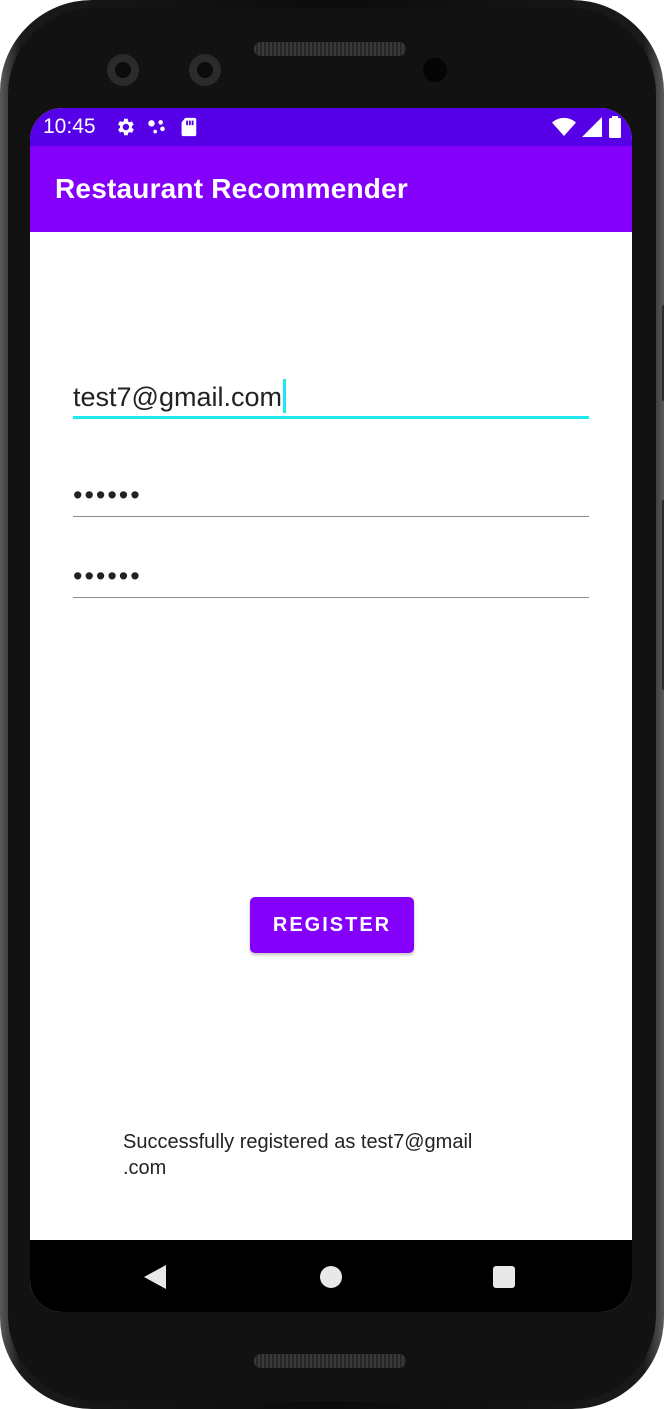  I want to click on bottom-speaker, so click(330, 1361).